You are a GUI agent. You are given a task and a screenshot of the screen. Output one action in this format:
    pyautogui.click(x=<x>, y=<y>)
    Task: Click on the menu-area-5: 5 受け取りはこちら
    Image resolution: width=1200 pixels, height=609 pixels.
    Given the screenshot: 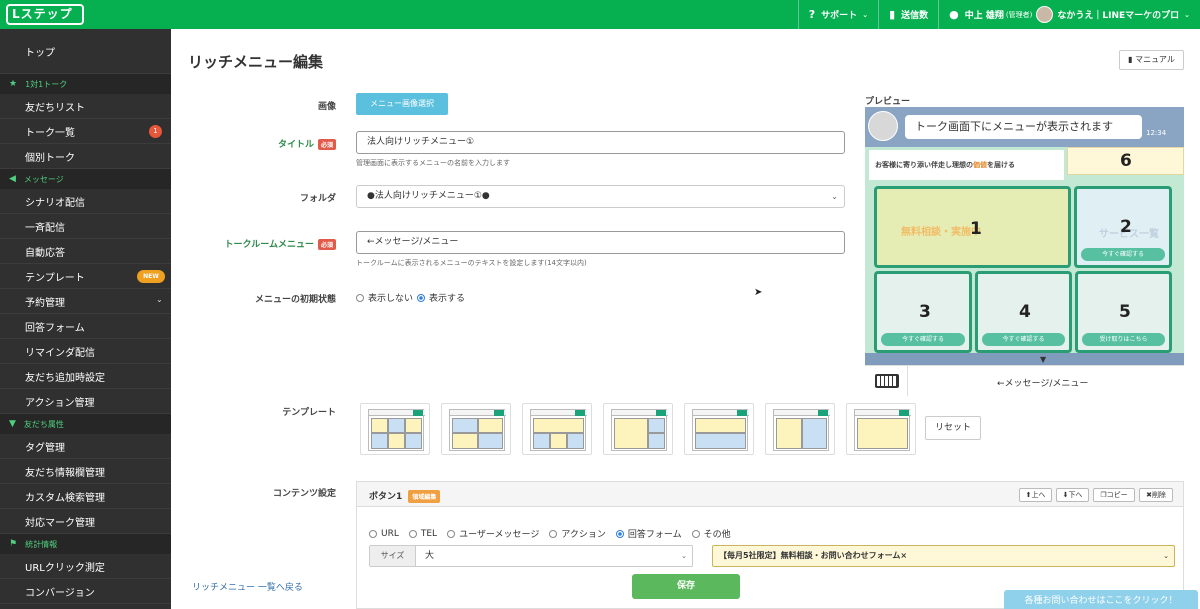 What is the action you would take?
    pyautogui.click(x=1123, y=312)
    